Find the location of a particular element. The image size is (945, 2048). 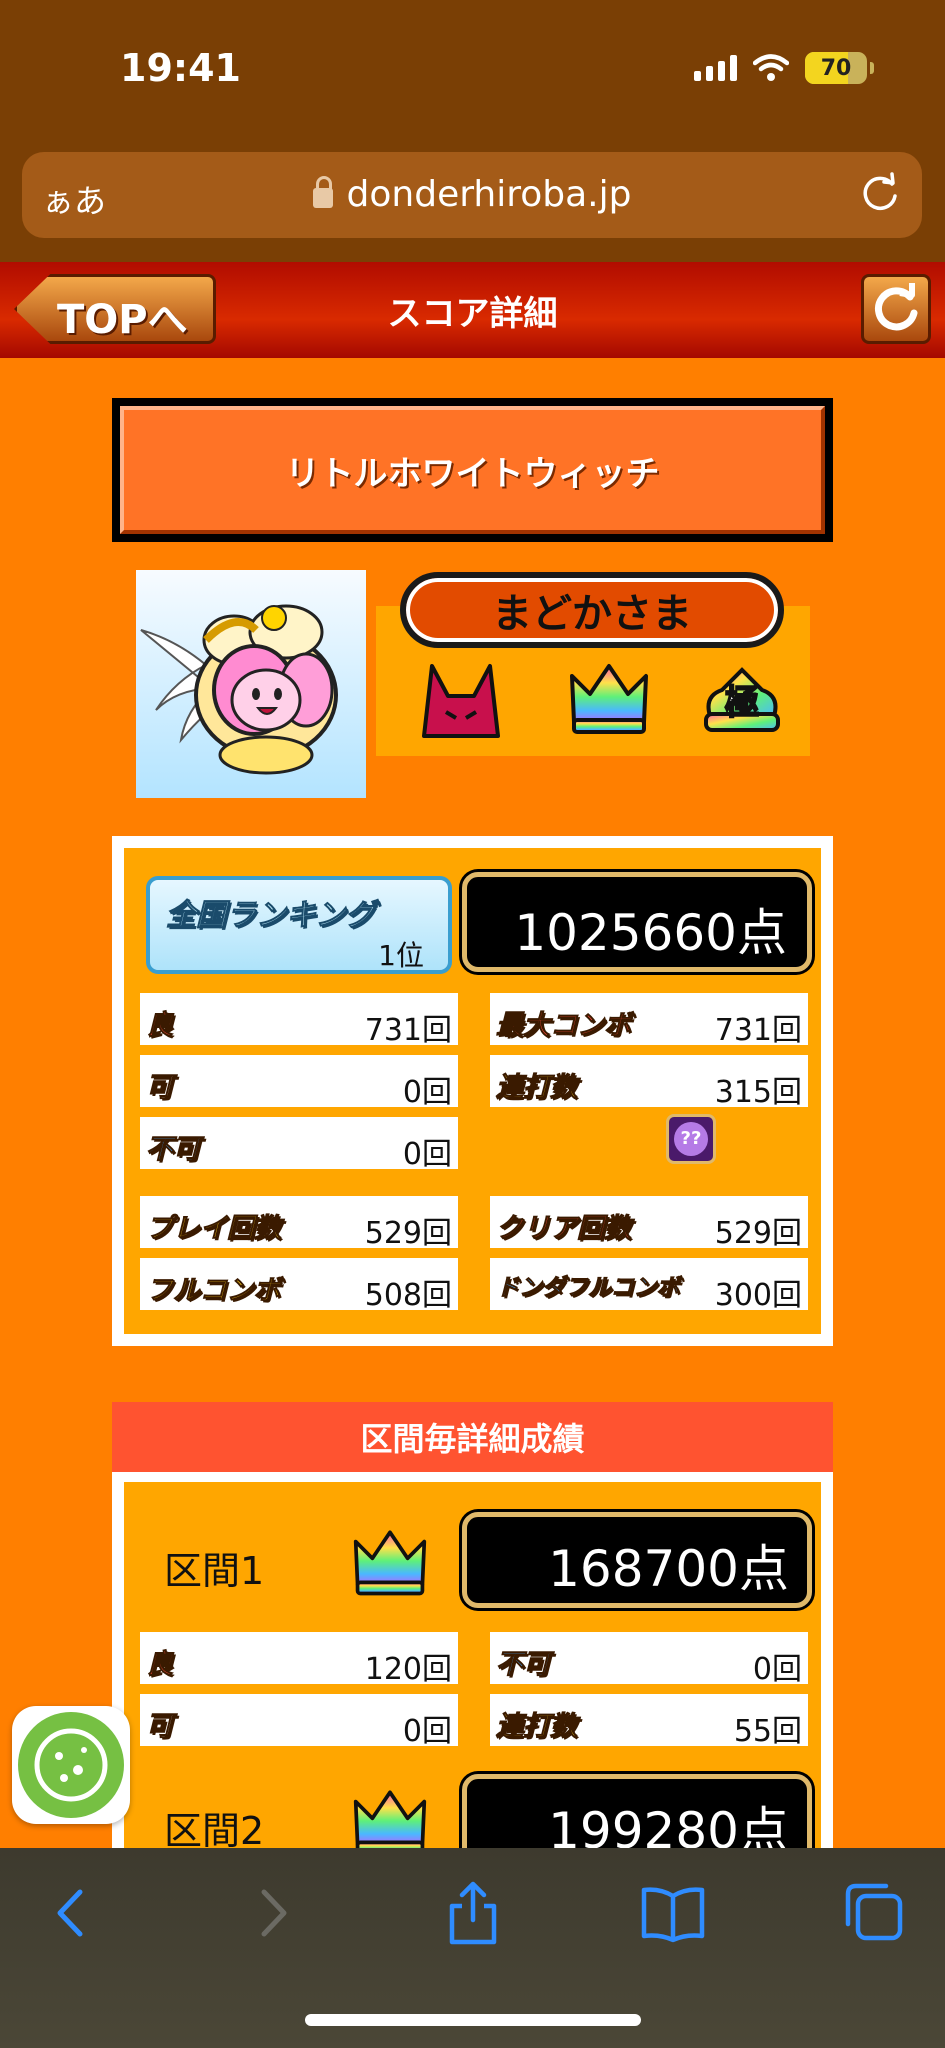

reload-icon is located at coordinates (880, 194).